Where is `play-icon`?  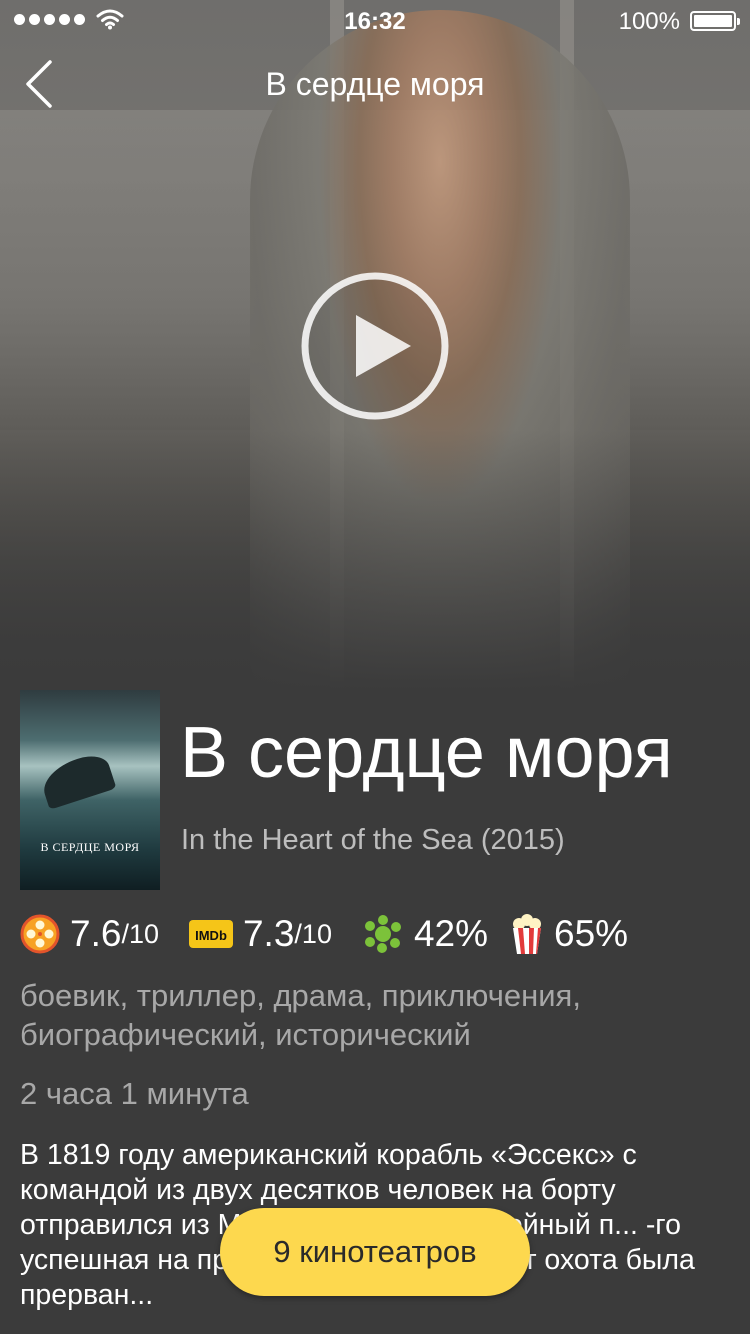 play-icon is located at coordinates (375, 346).